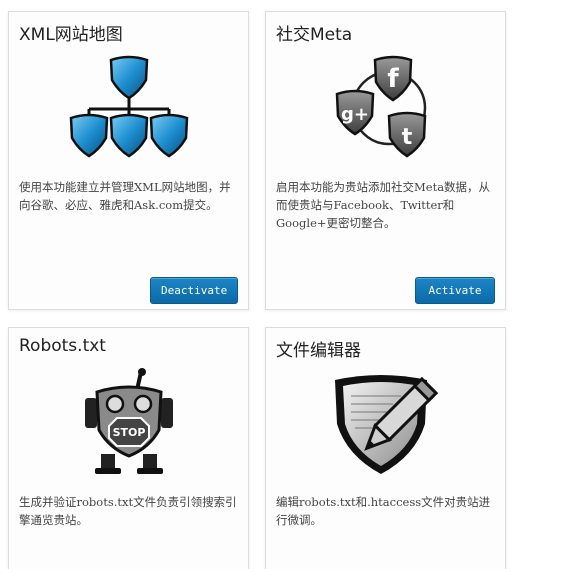 This screenshot has width=564, height=569. I want to click on sitemap-icon, so click(128, 109).